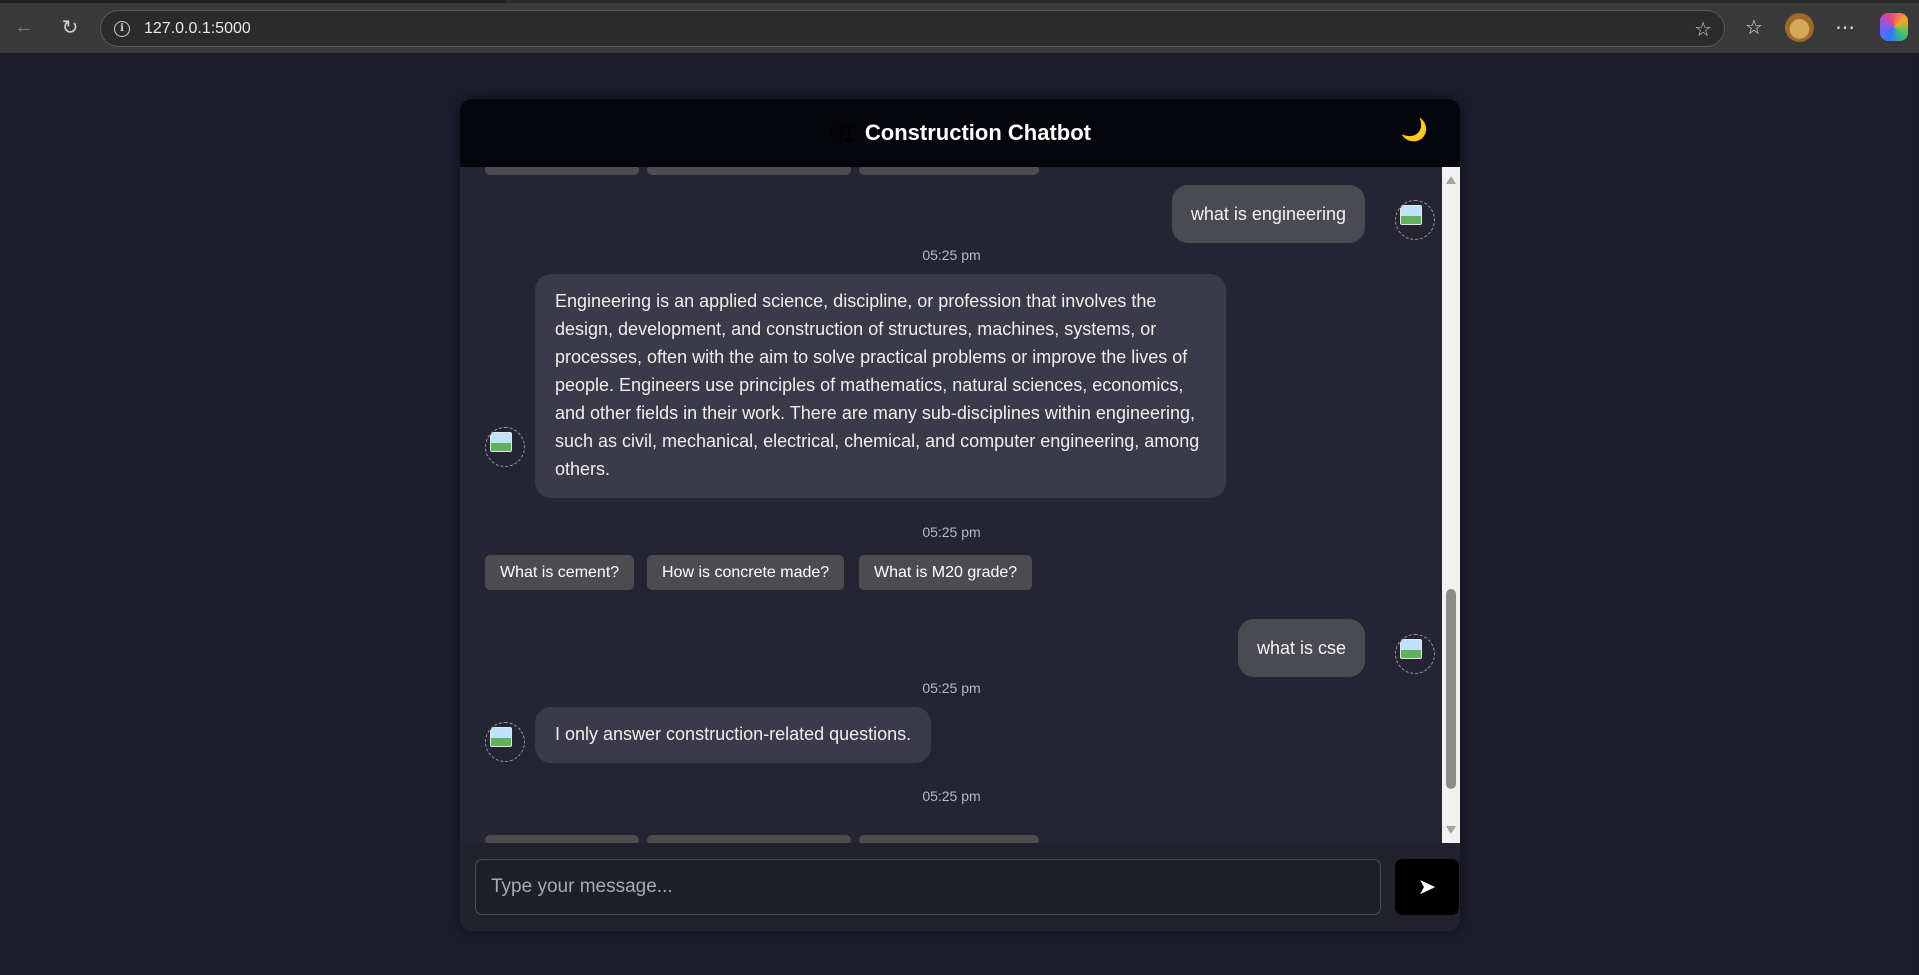  Describe the element at coordinates (24, 27) in the screenshot. I see `back-icon: ←` at that location.